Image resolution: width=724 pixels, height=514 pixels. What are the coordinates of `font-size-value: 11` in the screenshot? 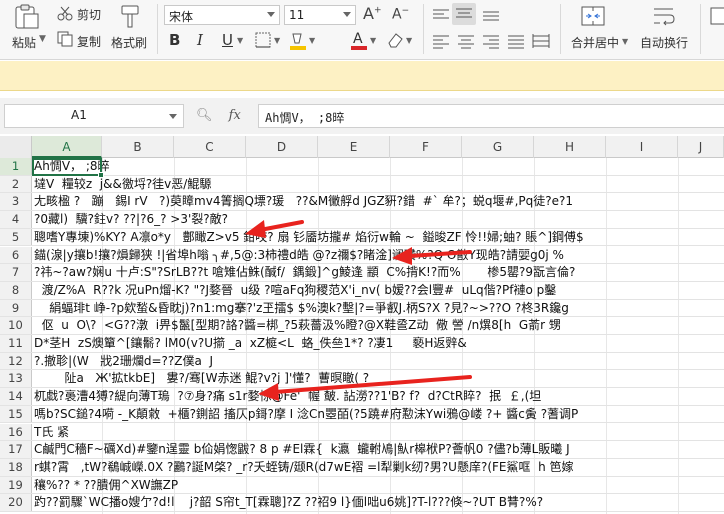 It's located at (297, 15).